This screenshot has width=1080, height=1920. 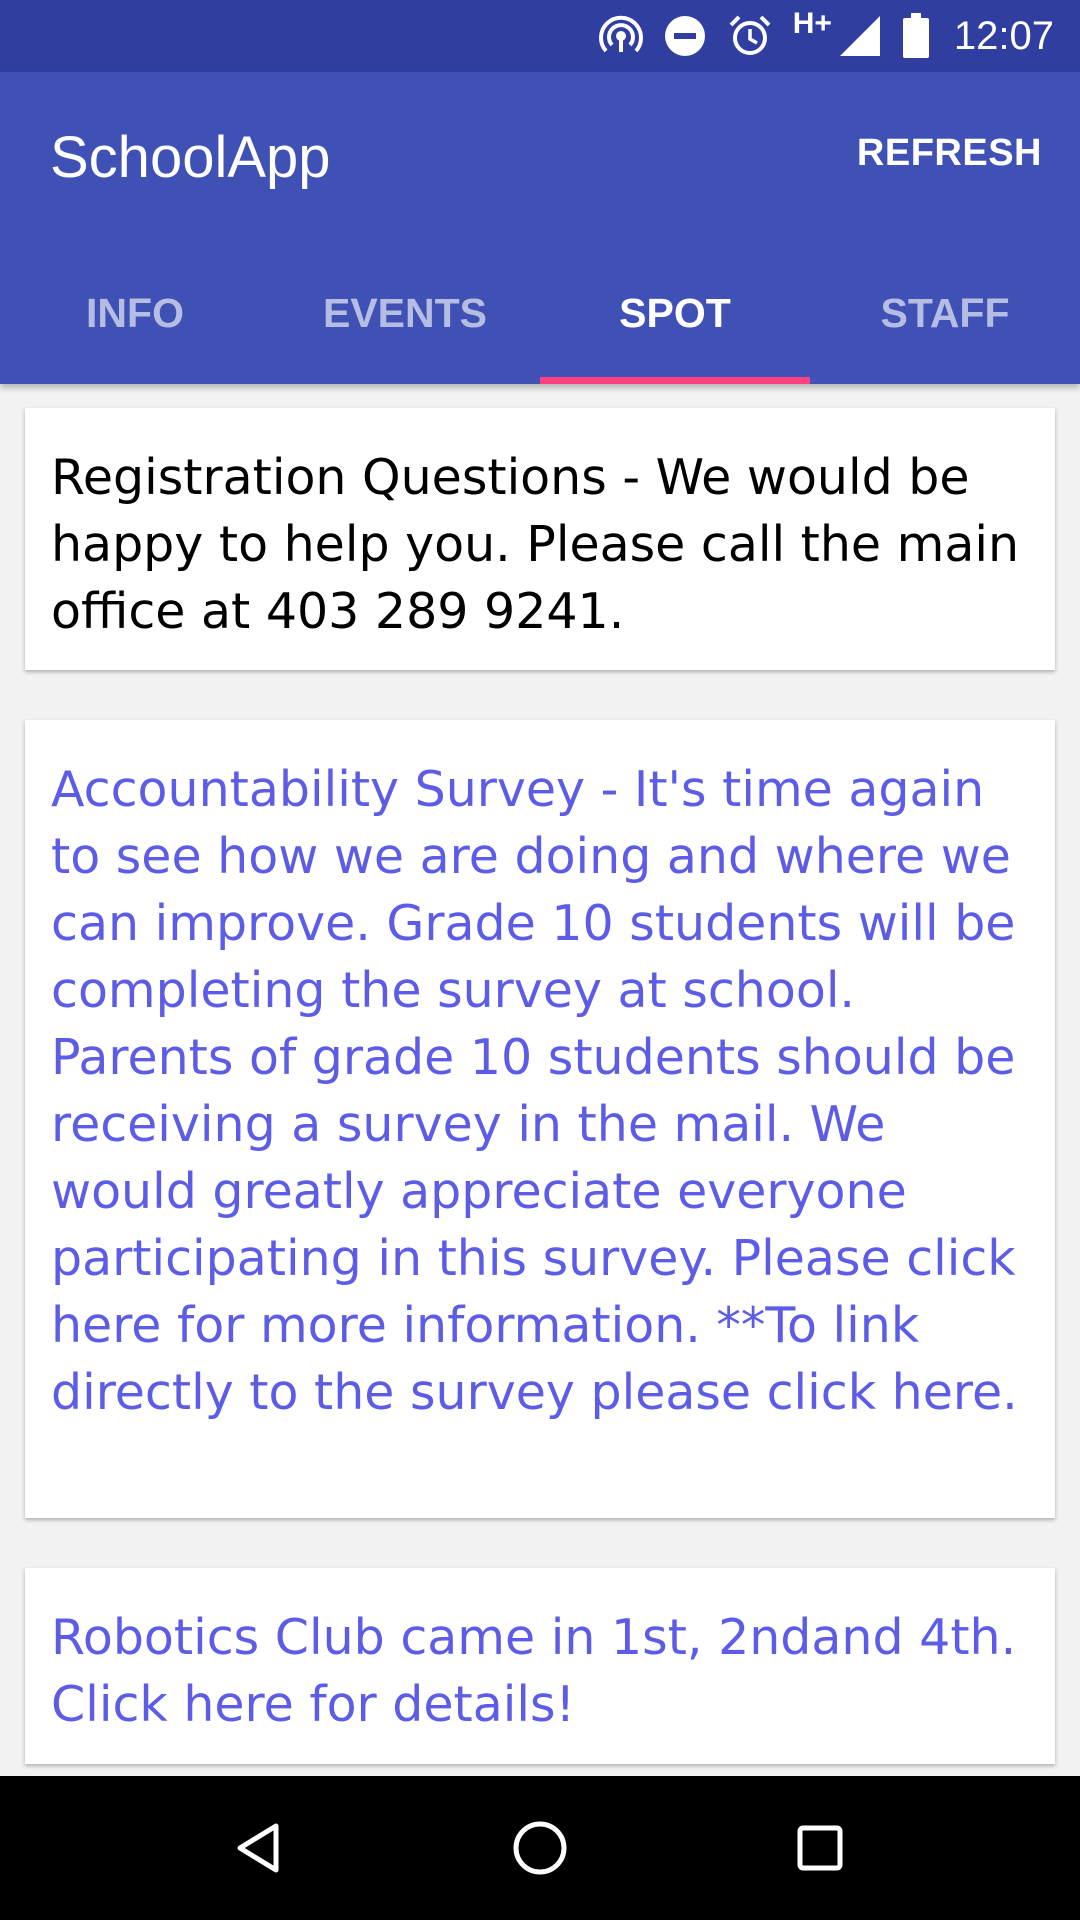 I want to click on home-icon, so click(x=540, y=1848).